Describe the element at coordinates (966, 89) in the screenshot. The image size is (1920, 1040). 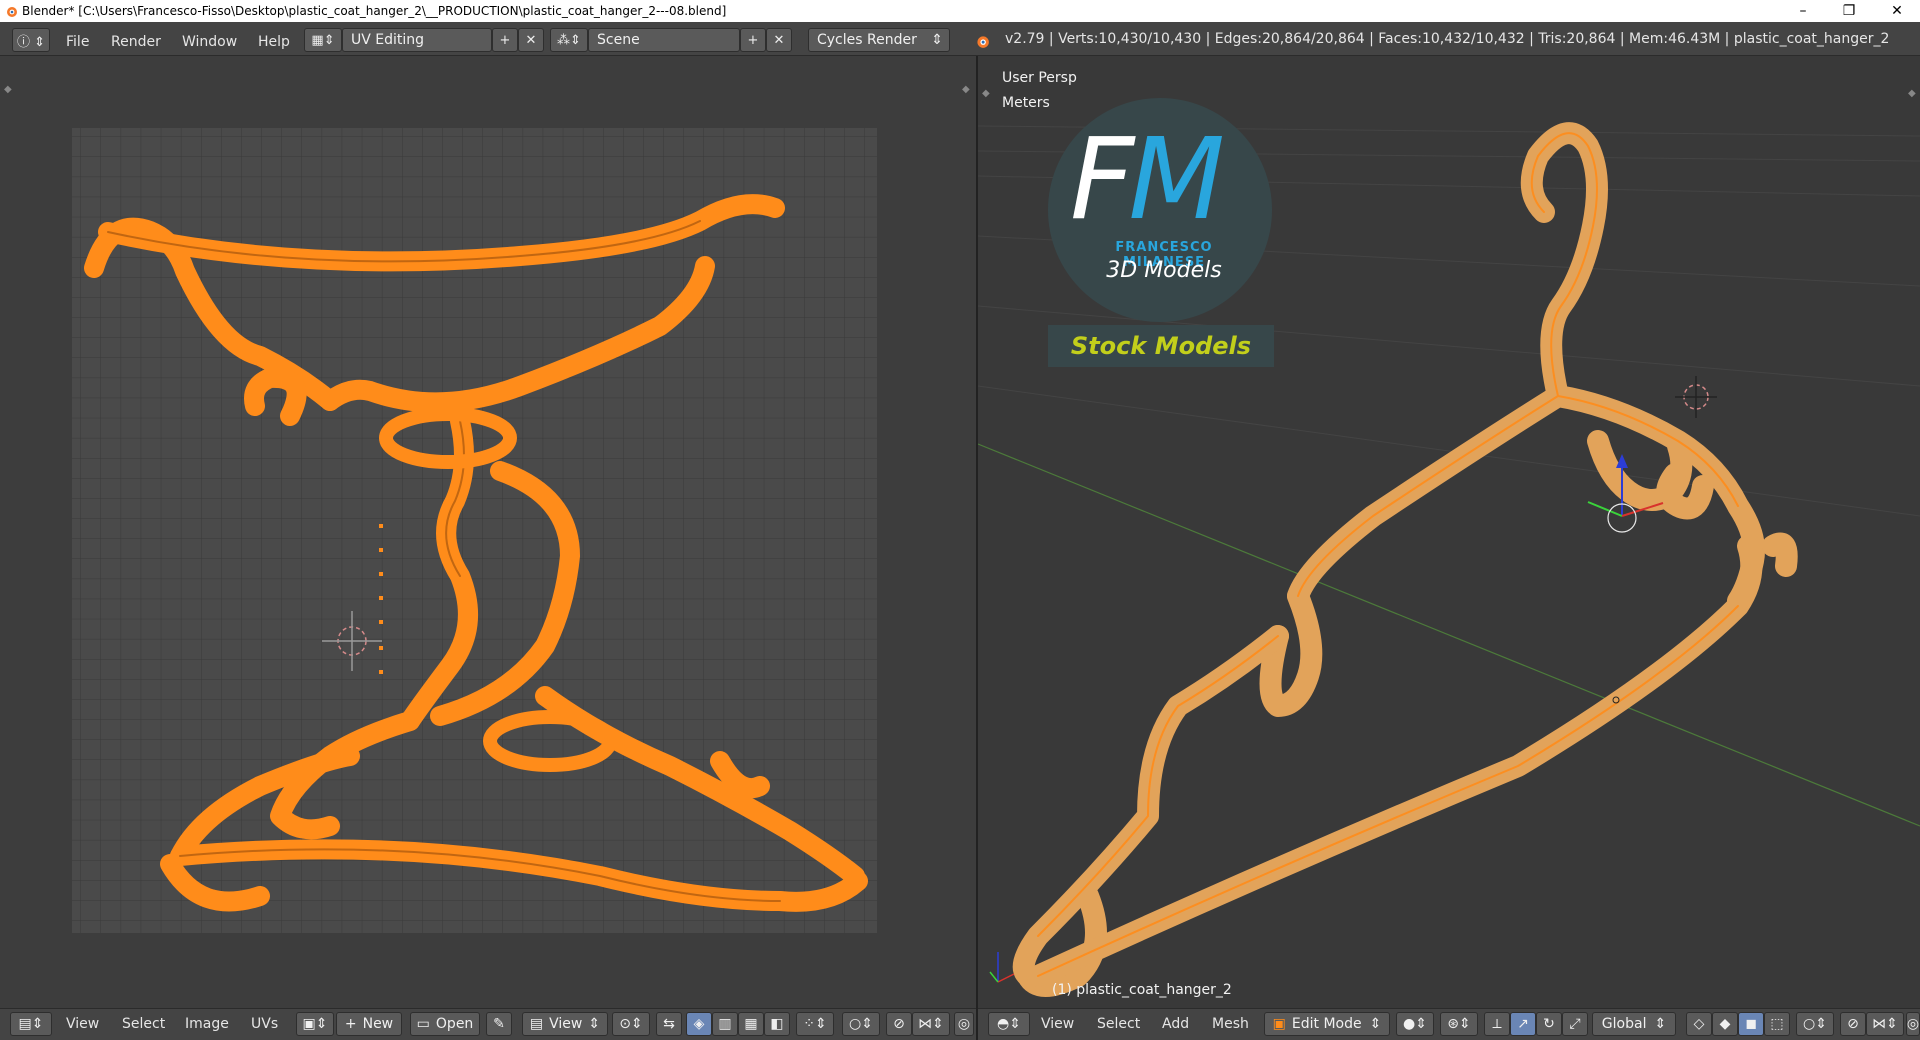
I see `panel-expand-right-icon: ◆` at that location.